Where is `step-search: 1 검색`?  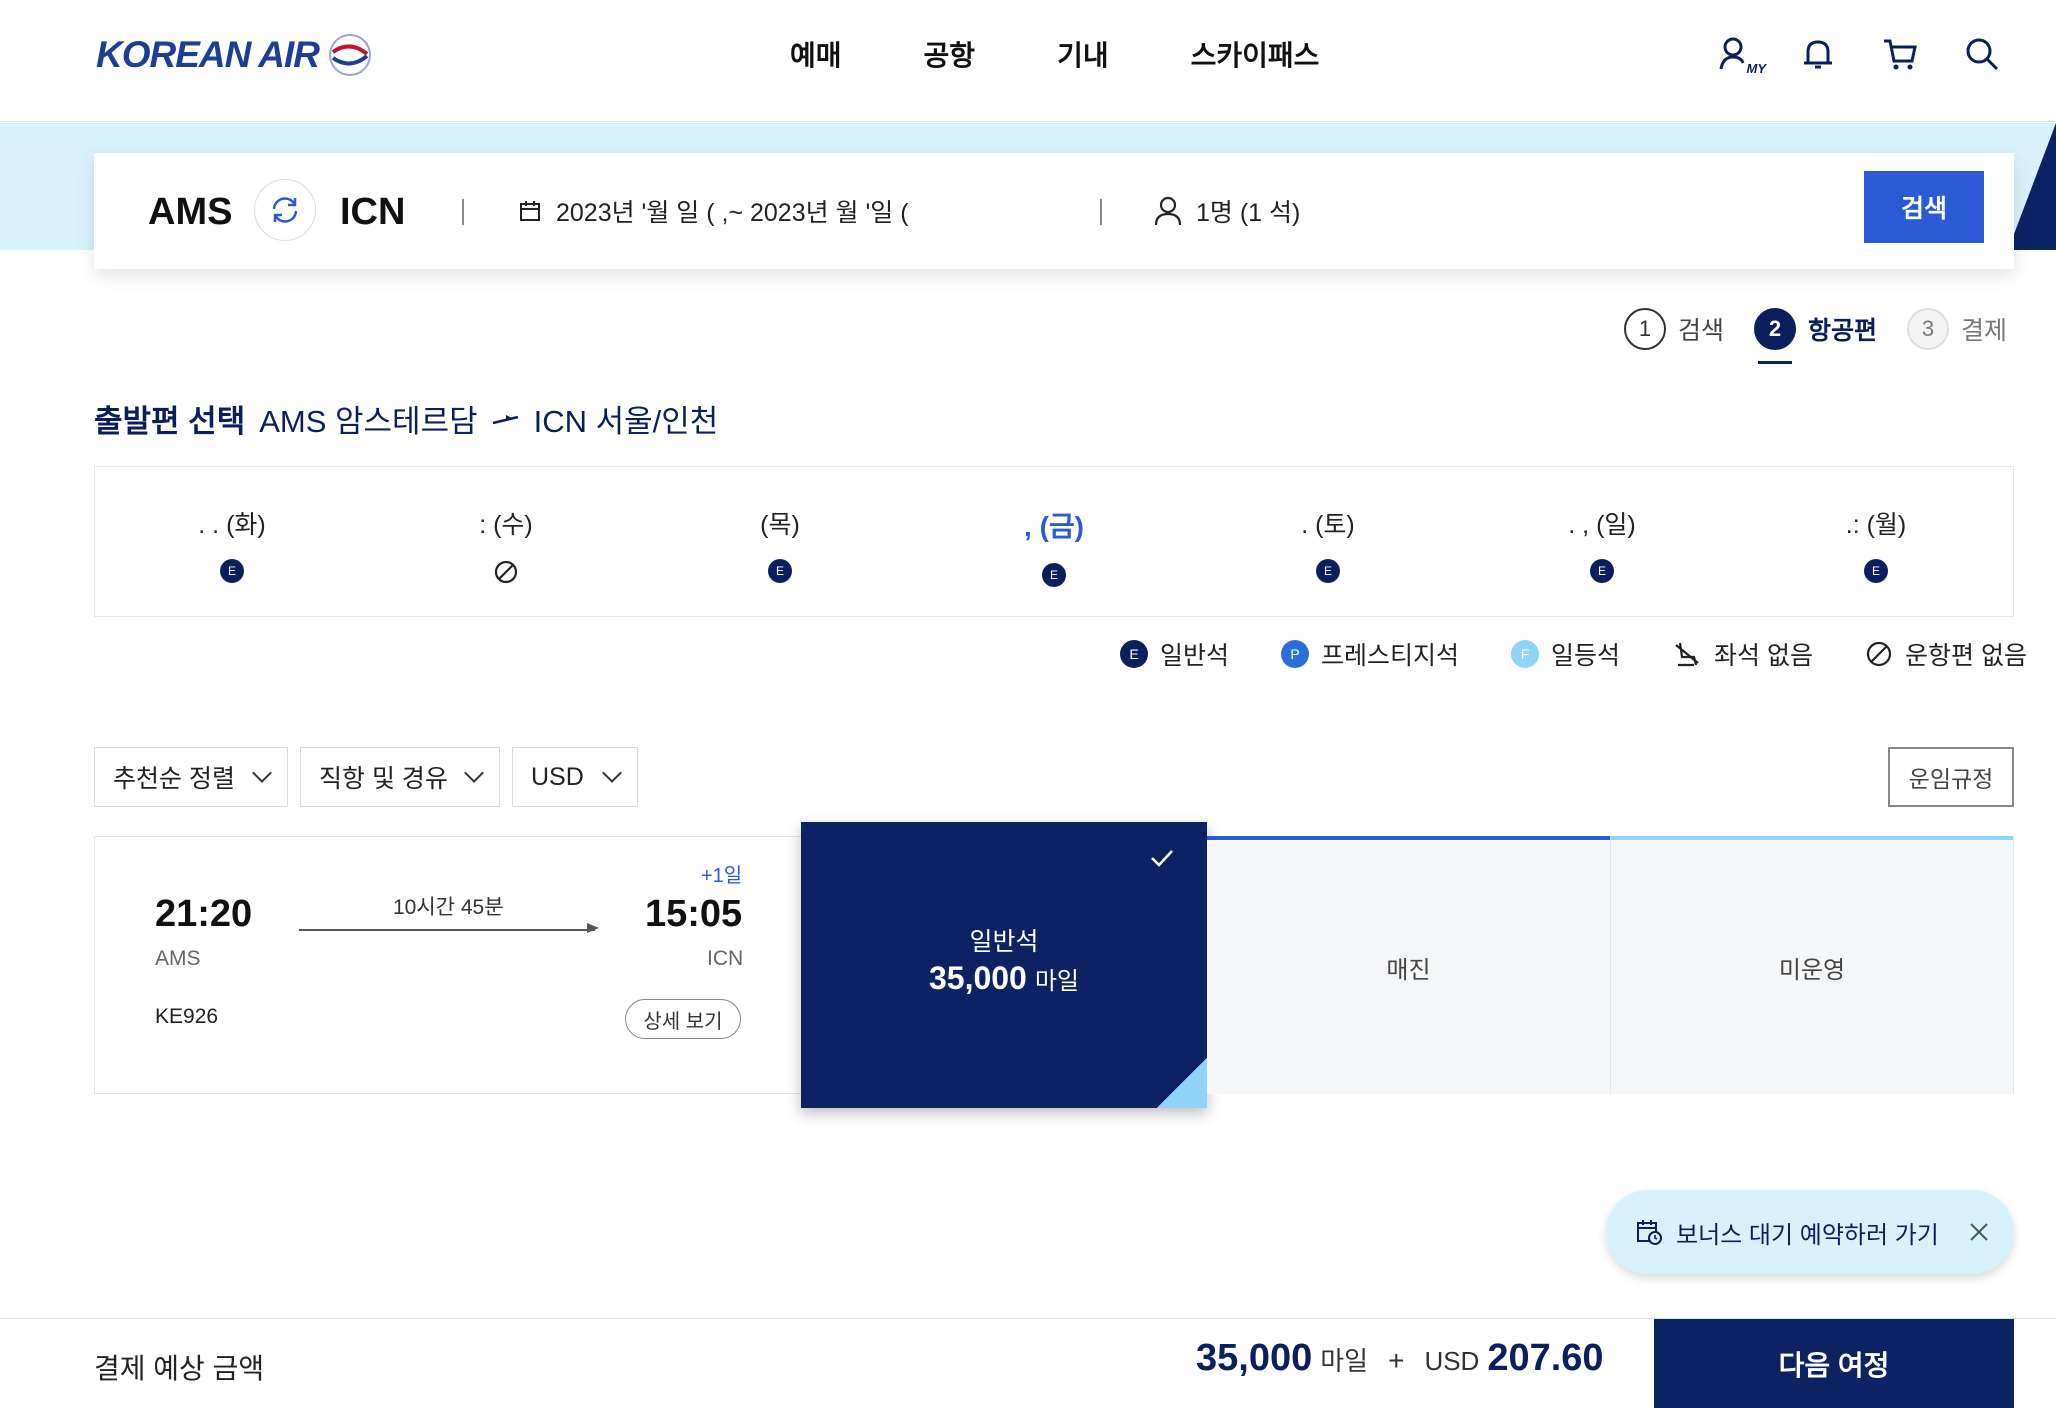
step-search: 1 검색 is located at coordinates (1674, 329).